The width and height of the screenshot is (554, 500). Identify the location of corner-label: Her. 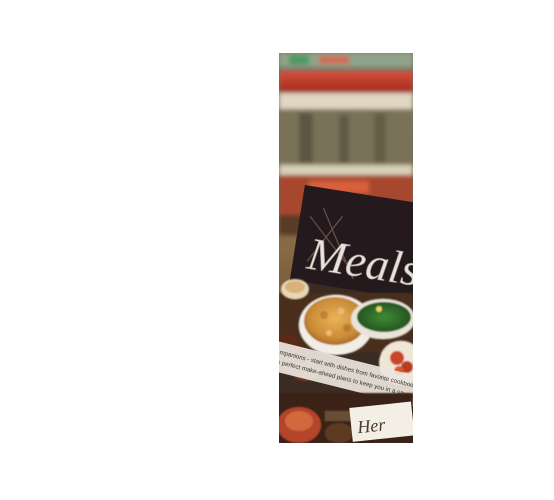
(381, 421).